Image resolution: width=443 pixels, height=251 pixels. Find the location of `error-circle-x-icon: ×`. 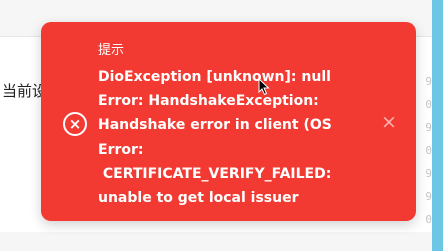

error-circle-x-icon: × is located at coordinates (75, 124).